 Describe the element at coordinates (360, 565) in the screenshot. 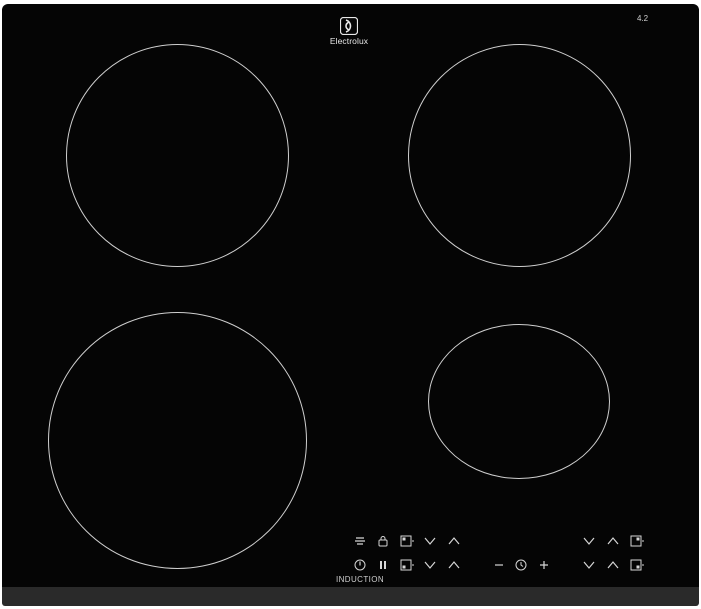

I see `power-icon` at that location.